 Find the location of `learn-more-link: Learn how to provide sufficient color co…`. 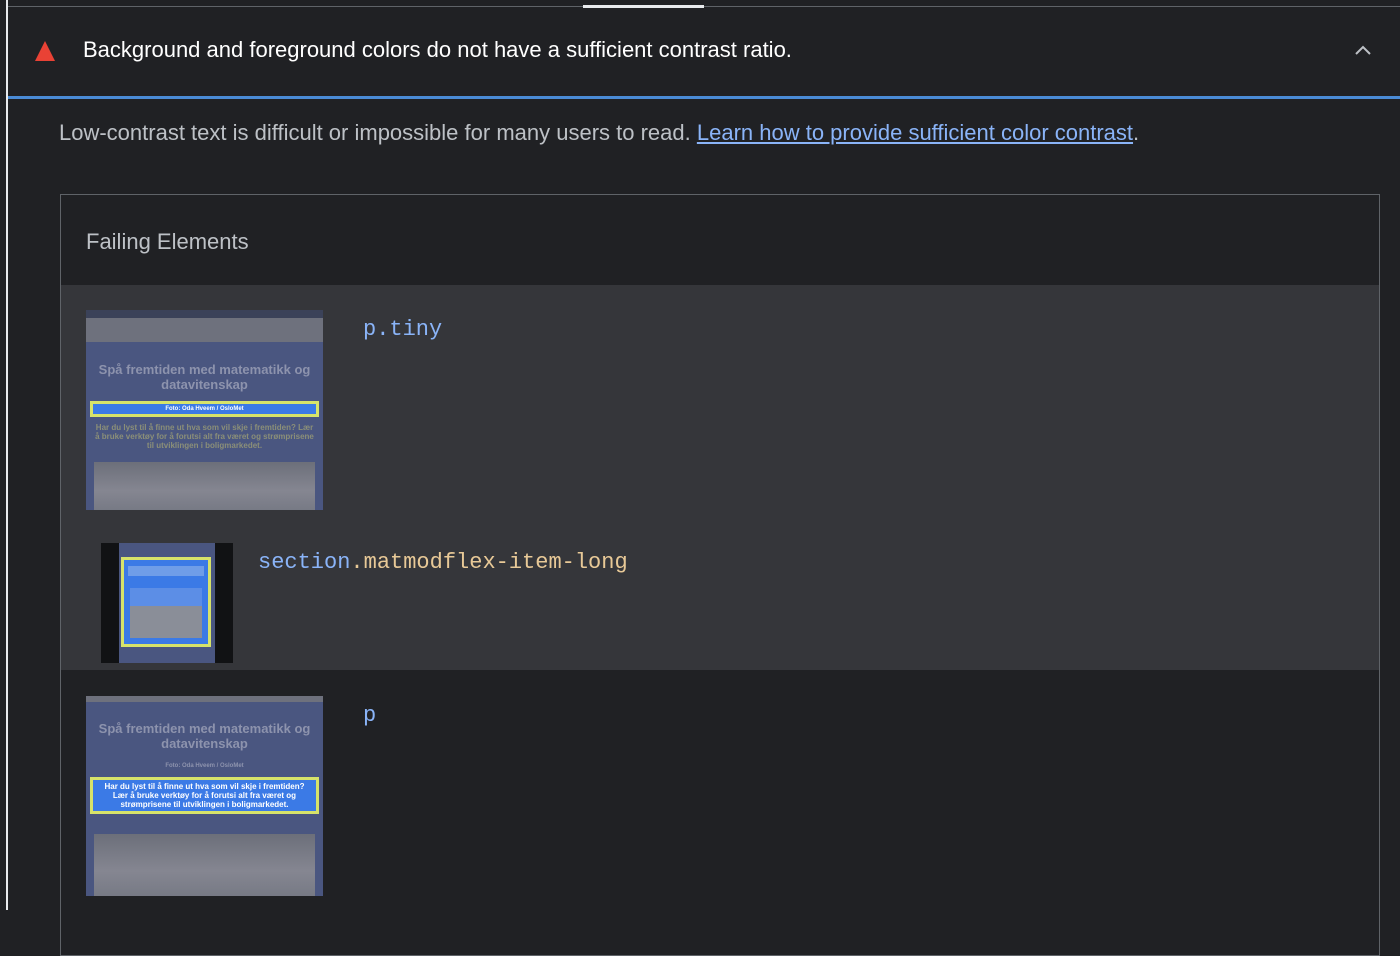

learn-more-link: Learn how to provide sufficient color co… is located at coordinates (915, 132).